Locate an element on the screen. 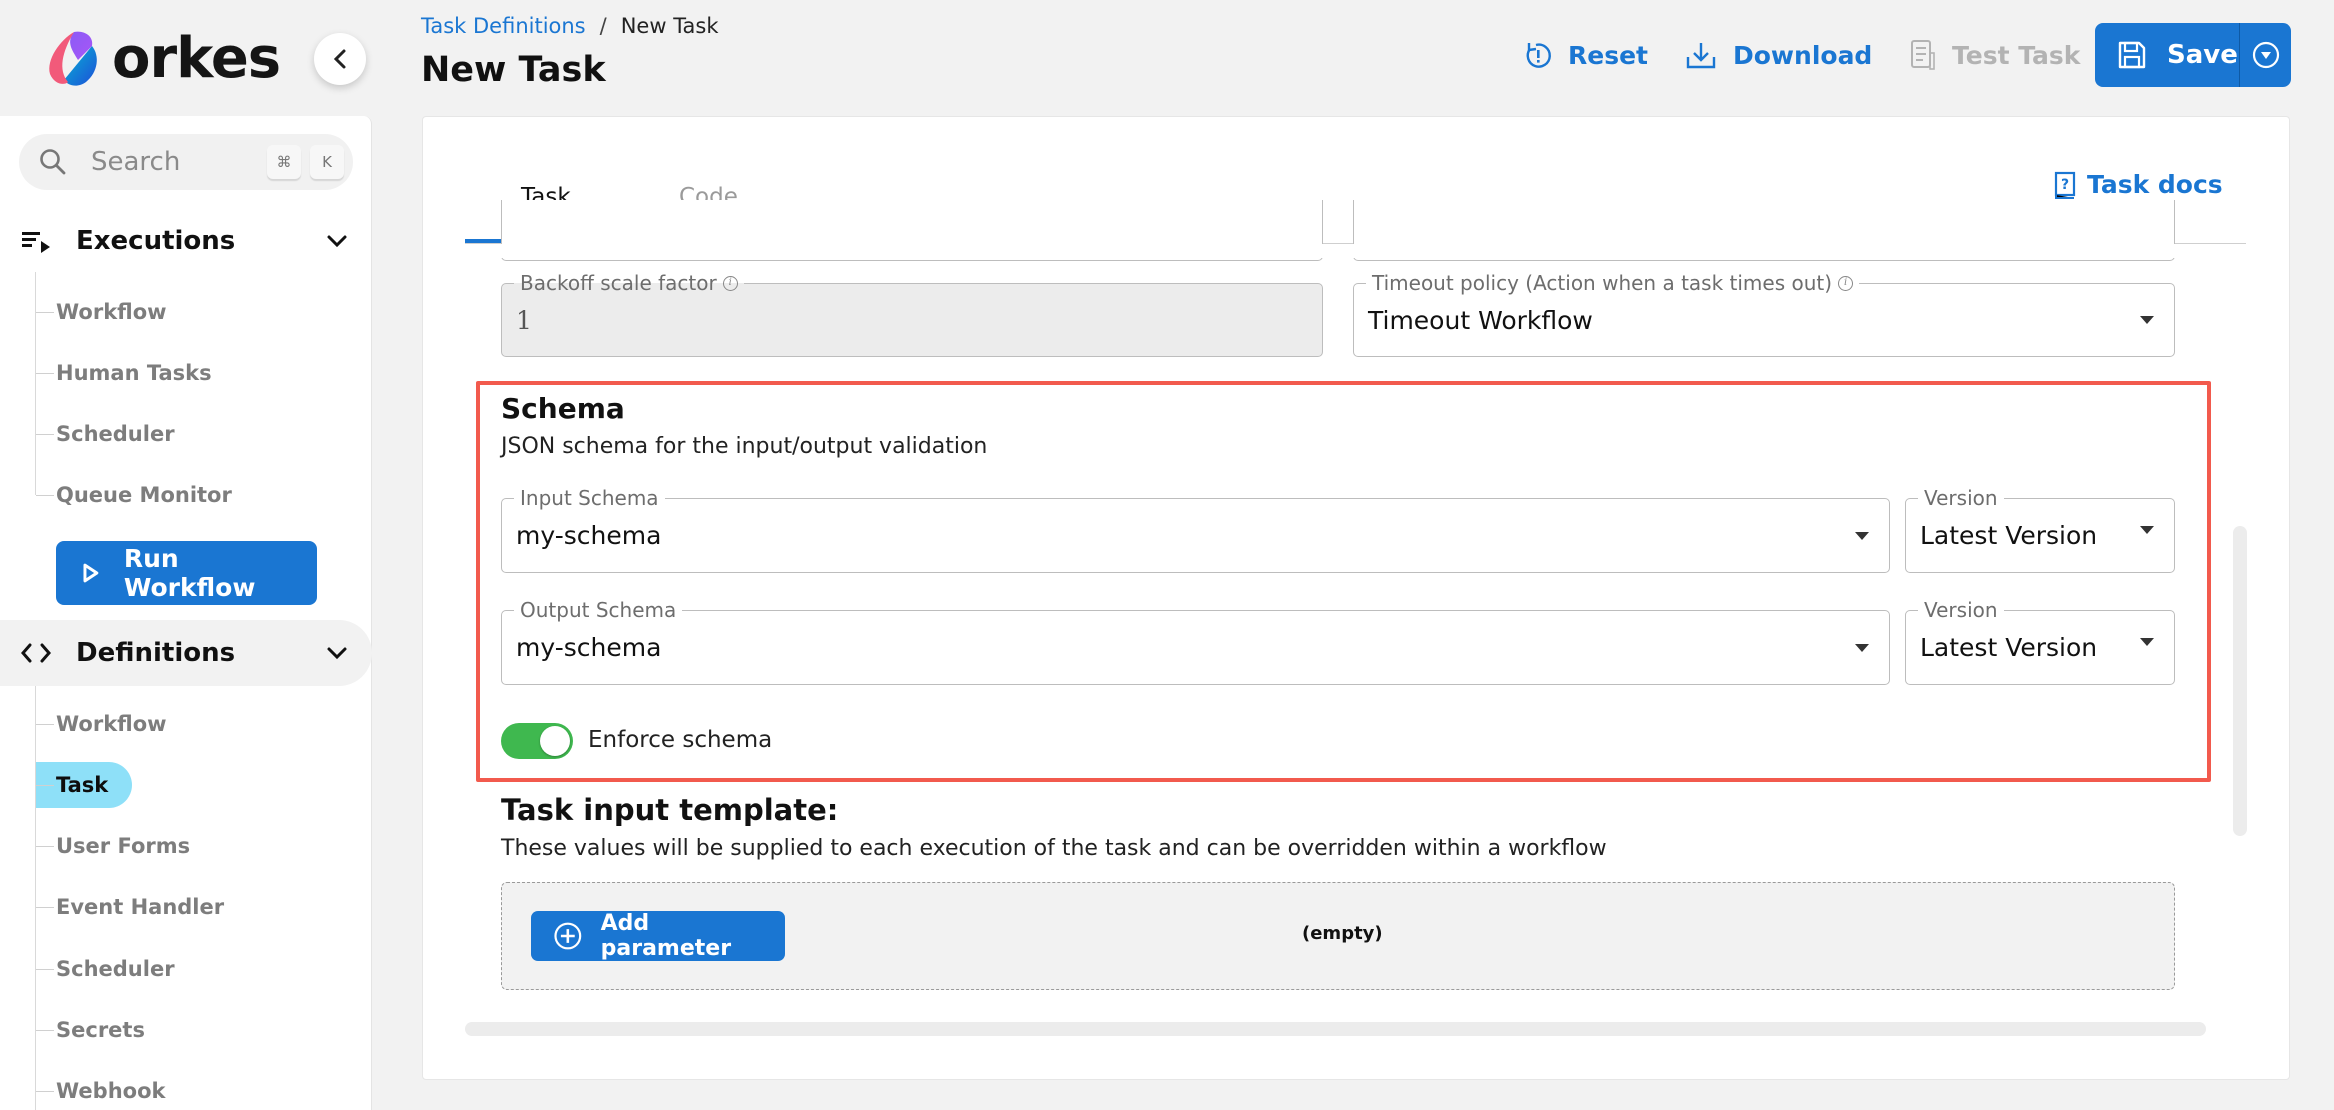 The width and height of the screenshot is (2334, 1110). collapse-sidebar-button is located at coordinates (340, 59).